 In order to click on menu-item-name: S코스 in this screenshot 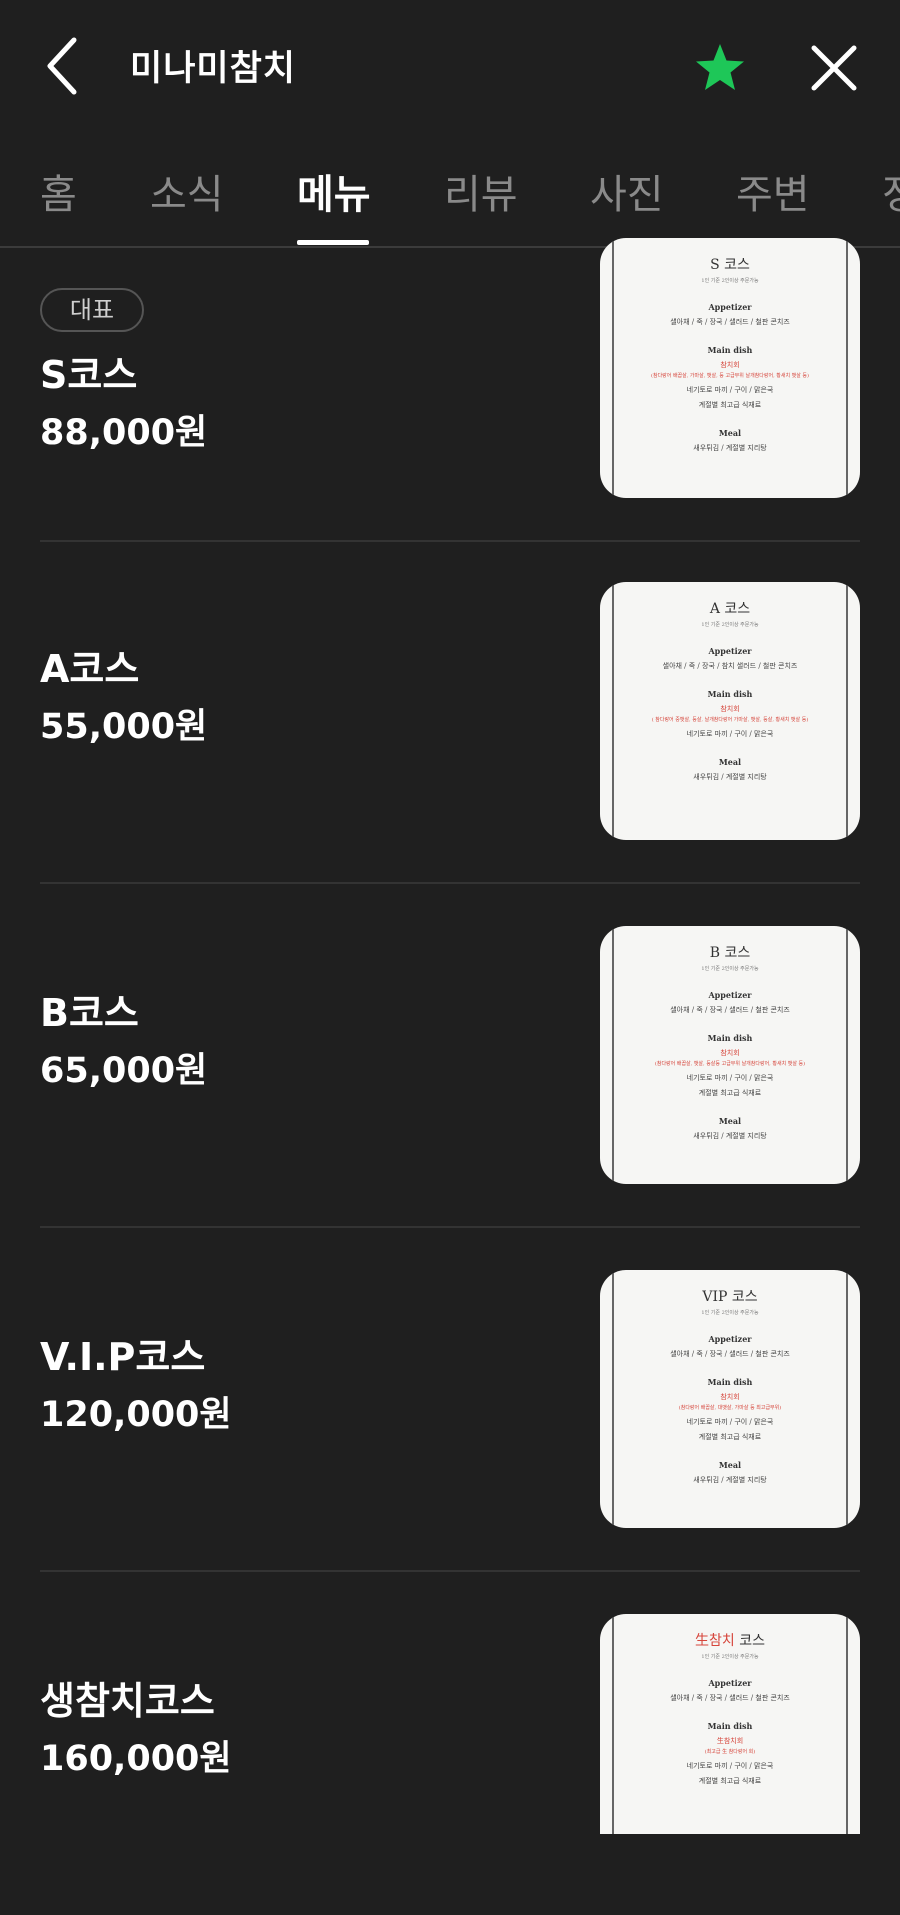, I will do `click(89, 375)`.